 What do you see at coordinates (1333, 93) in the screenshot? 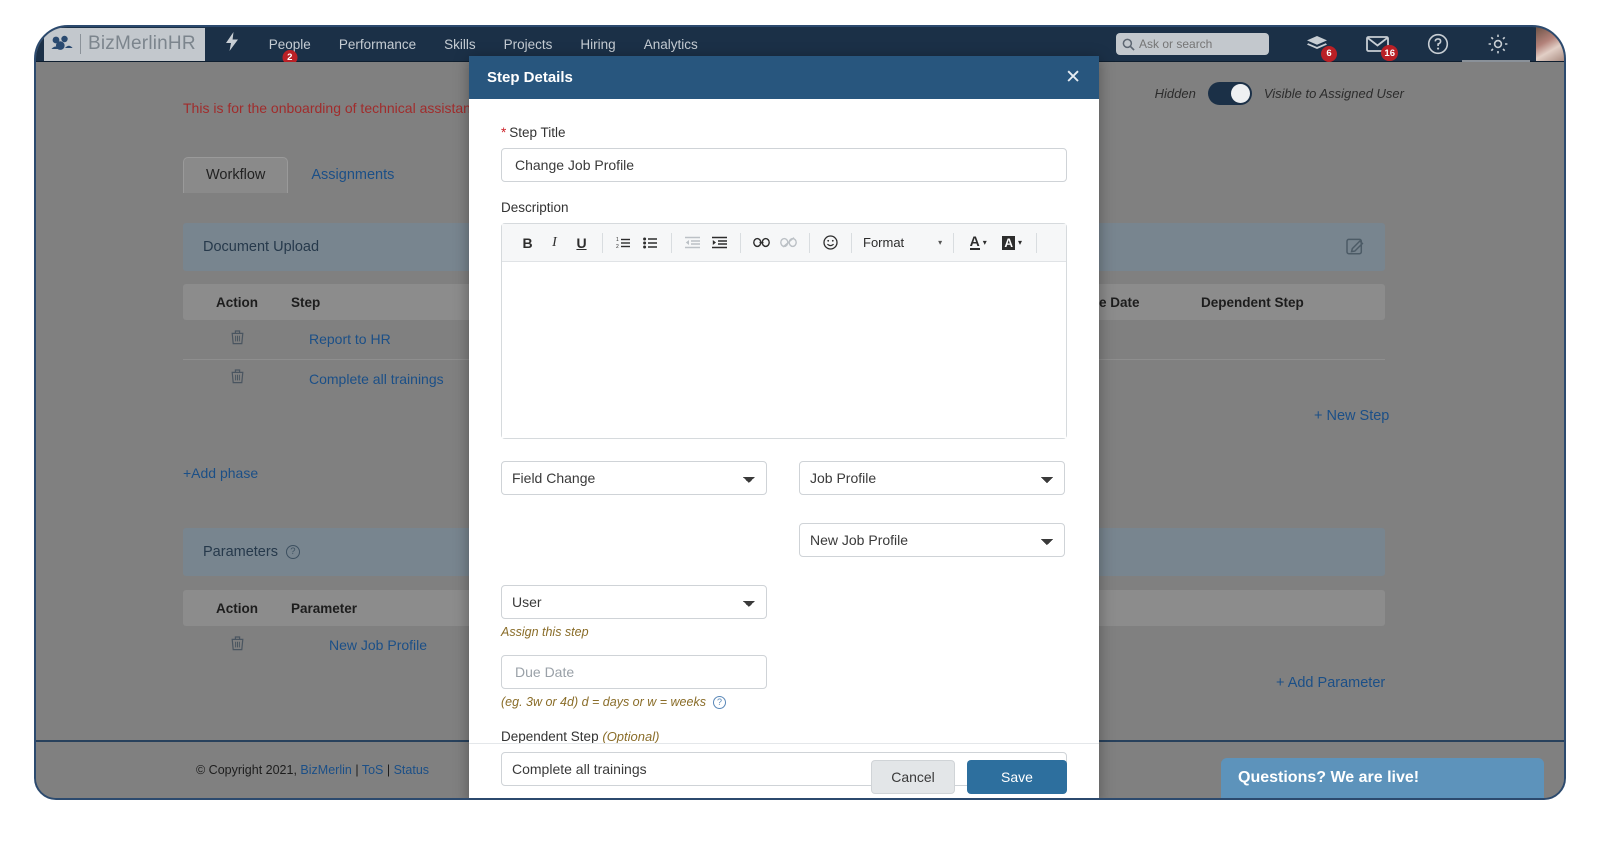
I see `visibility-visible-label: Visible to Assigned User` at bounding box center [1333, 93].